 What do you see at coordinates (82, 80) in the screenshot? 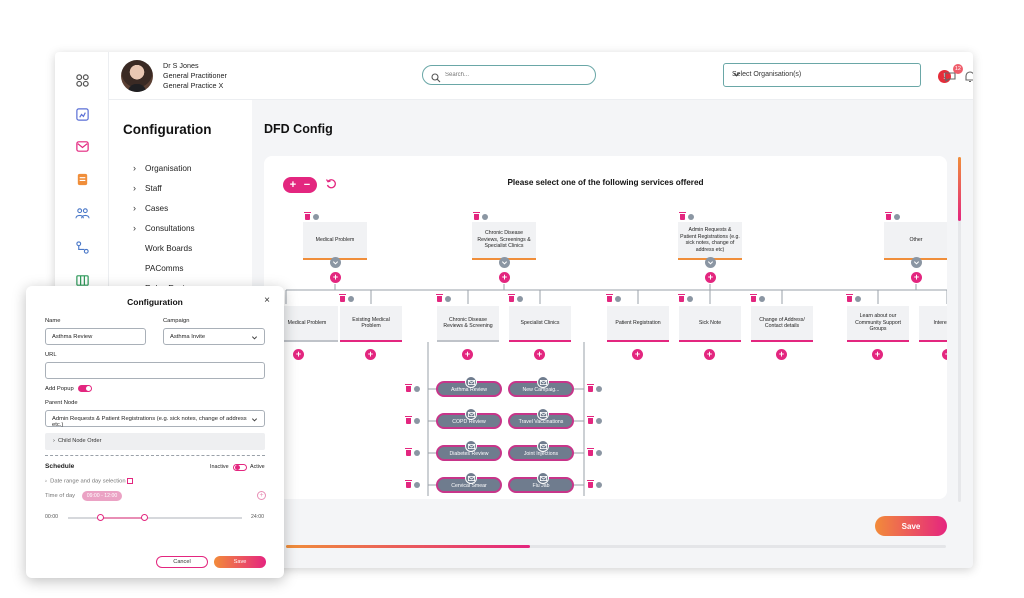
I see `dashboard-icon` at bounding box center [82, 80].